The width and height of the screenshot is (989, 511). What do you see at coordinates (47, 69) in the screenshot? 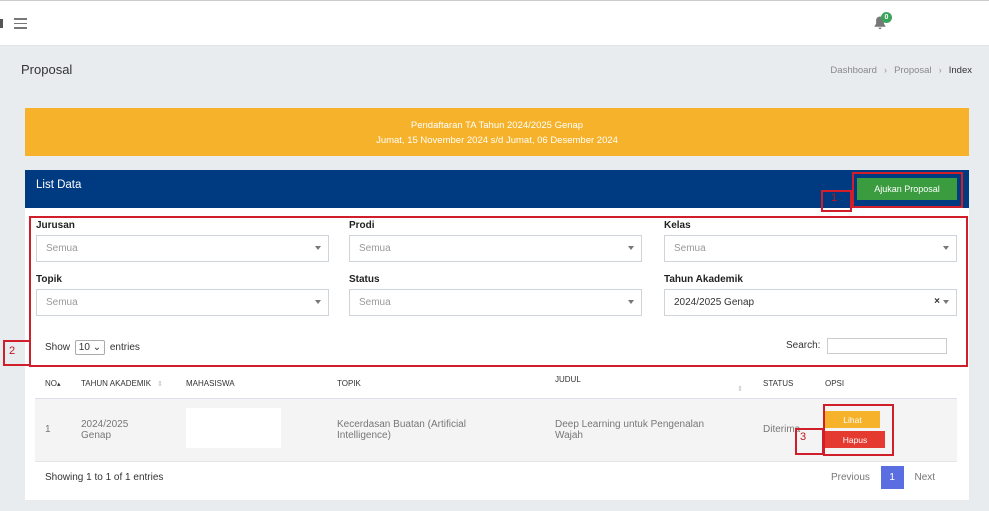
I see `page-title: Proposal` at bounding box center [47, 69].